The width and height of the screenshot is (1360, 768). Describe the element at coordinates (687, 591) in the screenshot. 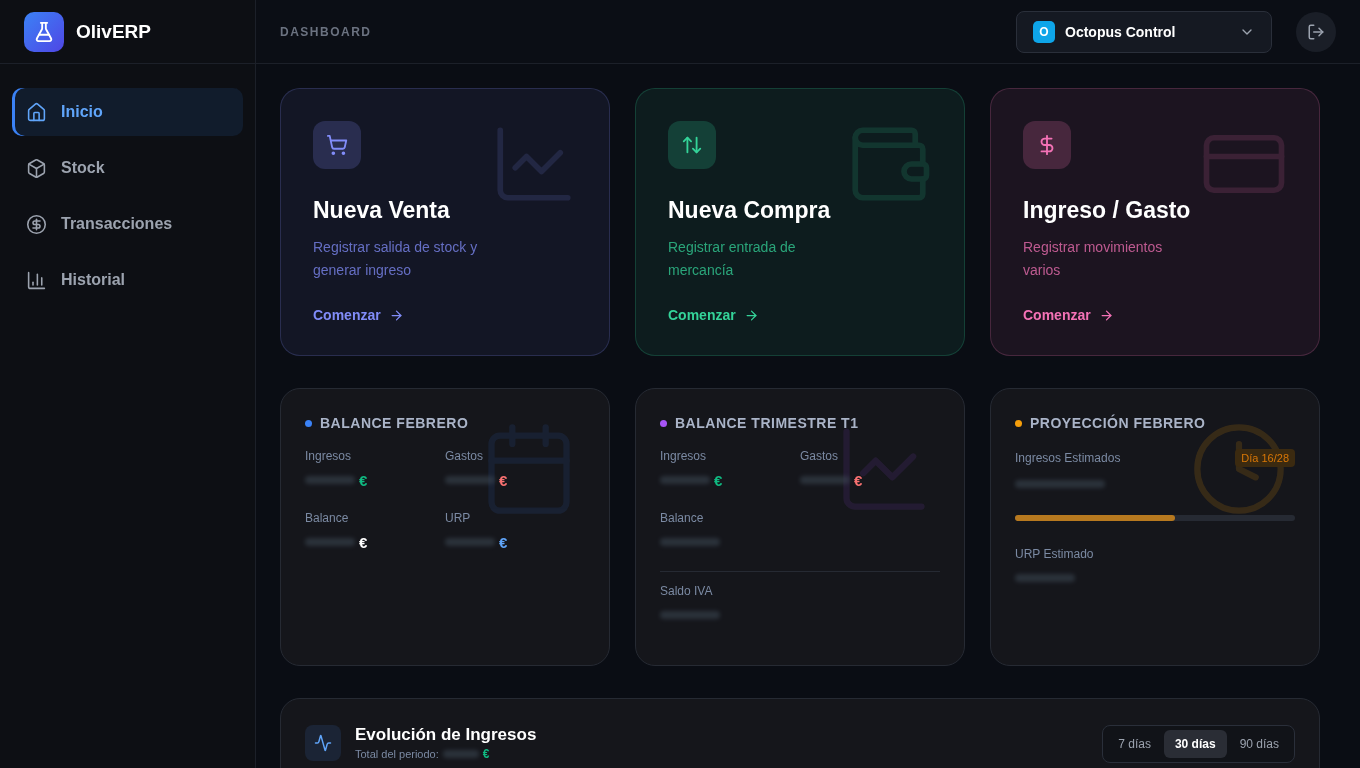

I see `field-label: Saldo IVA` at that location.